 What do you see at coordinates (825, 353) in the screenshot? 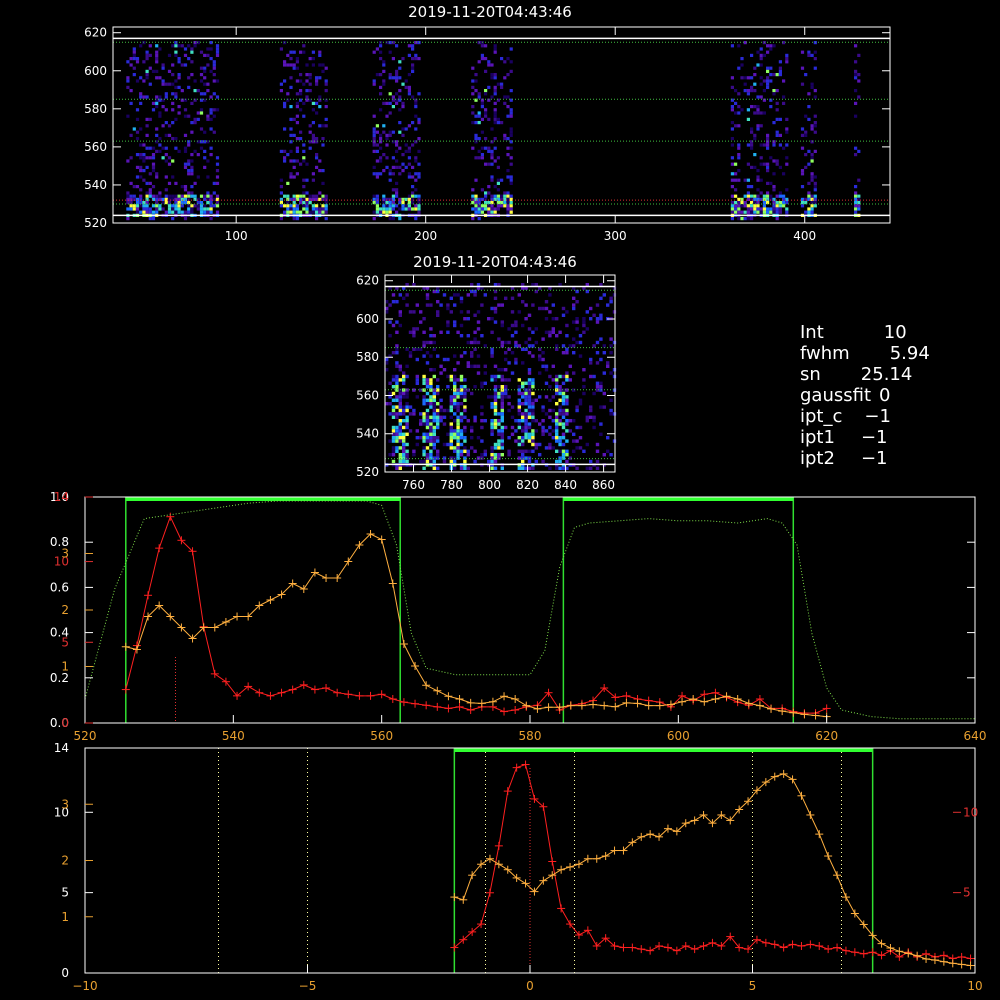
I see `info-fwhm-label: fwhm` at bounding box center [825, 353].